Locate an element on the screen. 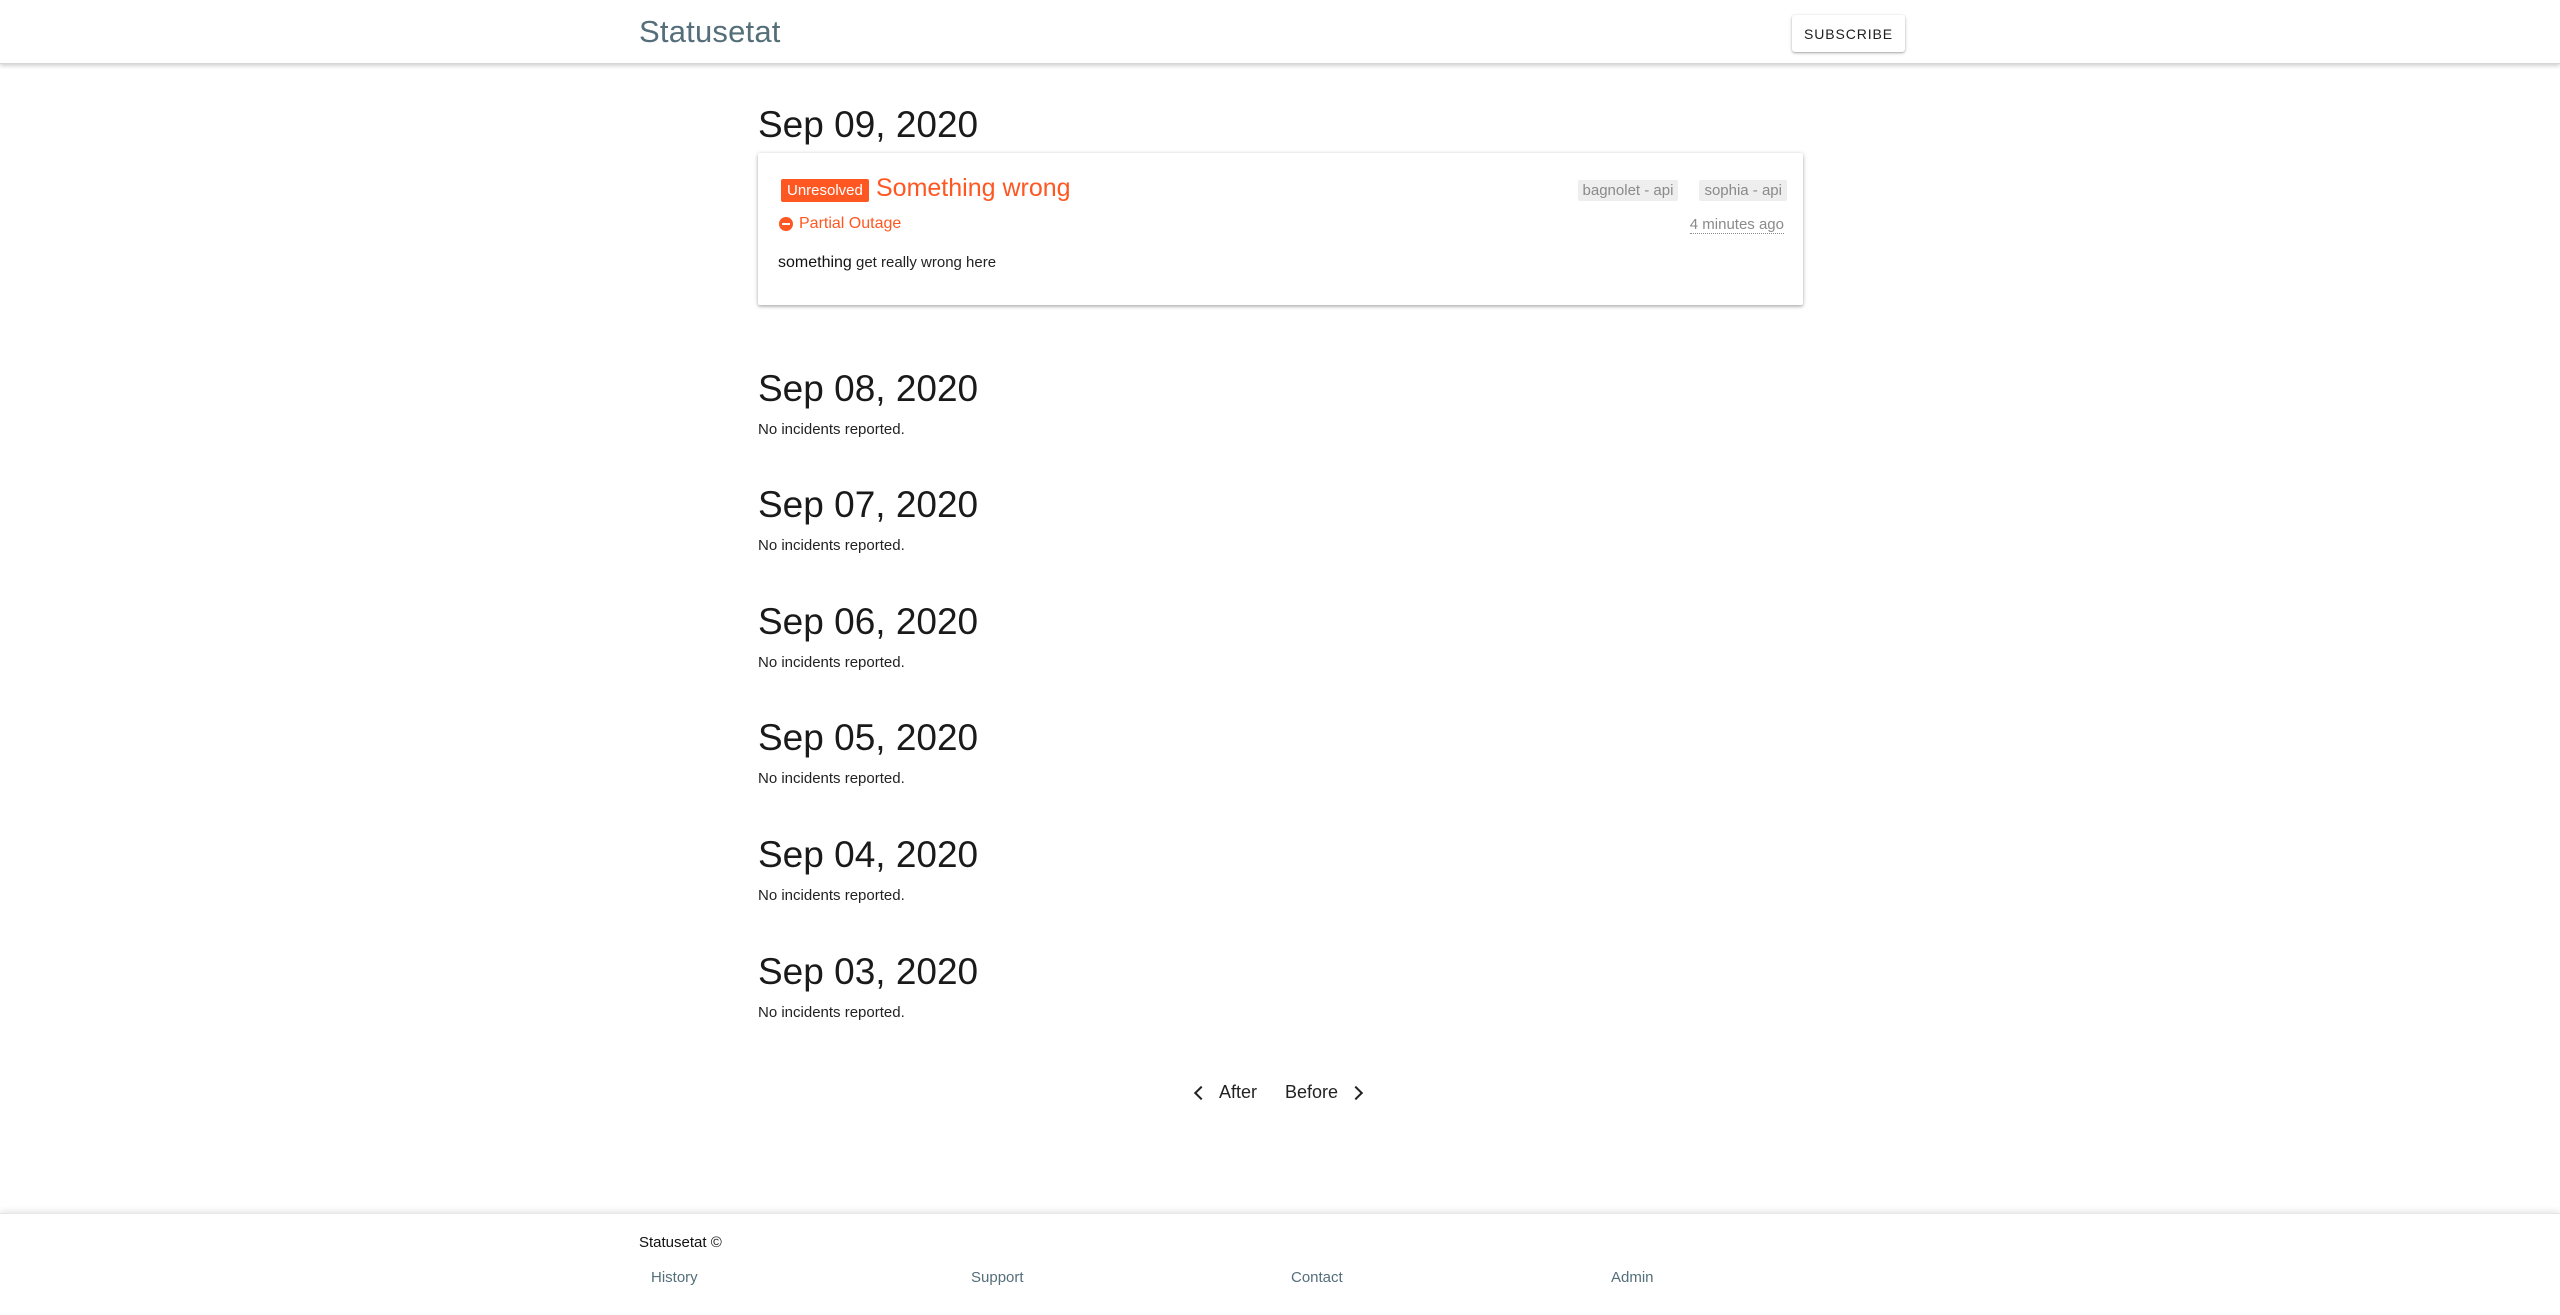 Image resolution: width=2560 pixels, height=1315 pixels. day-section: Sep 07, 2020 No incidents reported. is located at coordinates (868, 520).